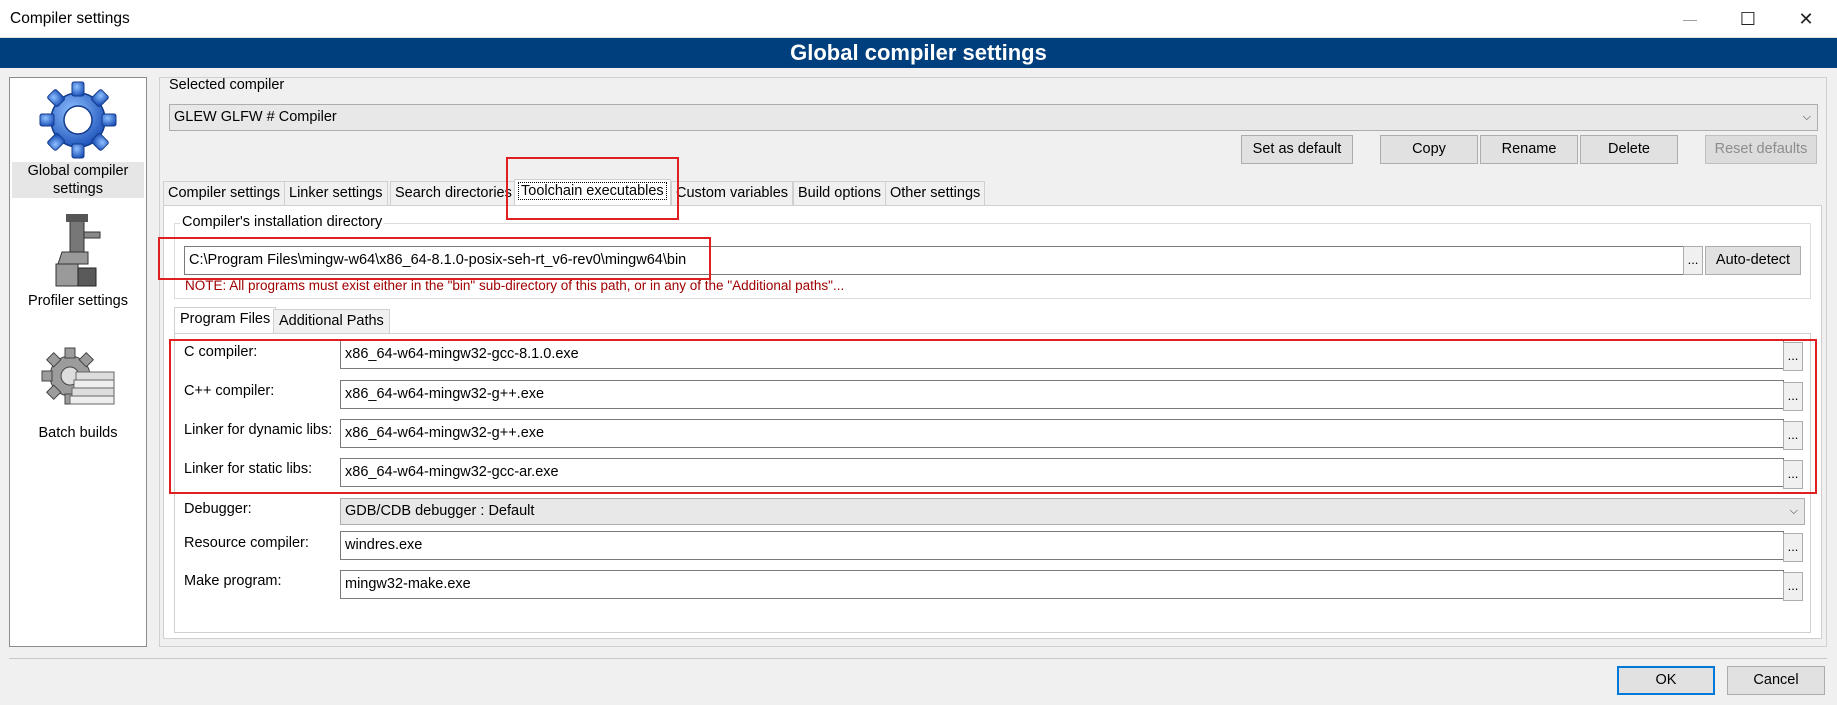  I want to click on tab-compiler-settings: Compiler settings, so click(224, 193).